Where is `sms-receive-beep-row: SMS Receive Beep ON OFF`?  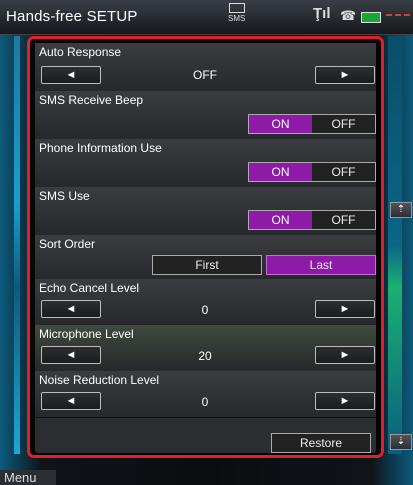 sms-receive-beep-row: SMS Receive Beep ON OFF is located at coordinates (205, 115).